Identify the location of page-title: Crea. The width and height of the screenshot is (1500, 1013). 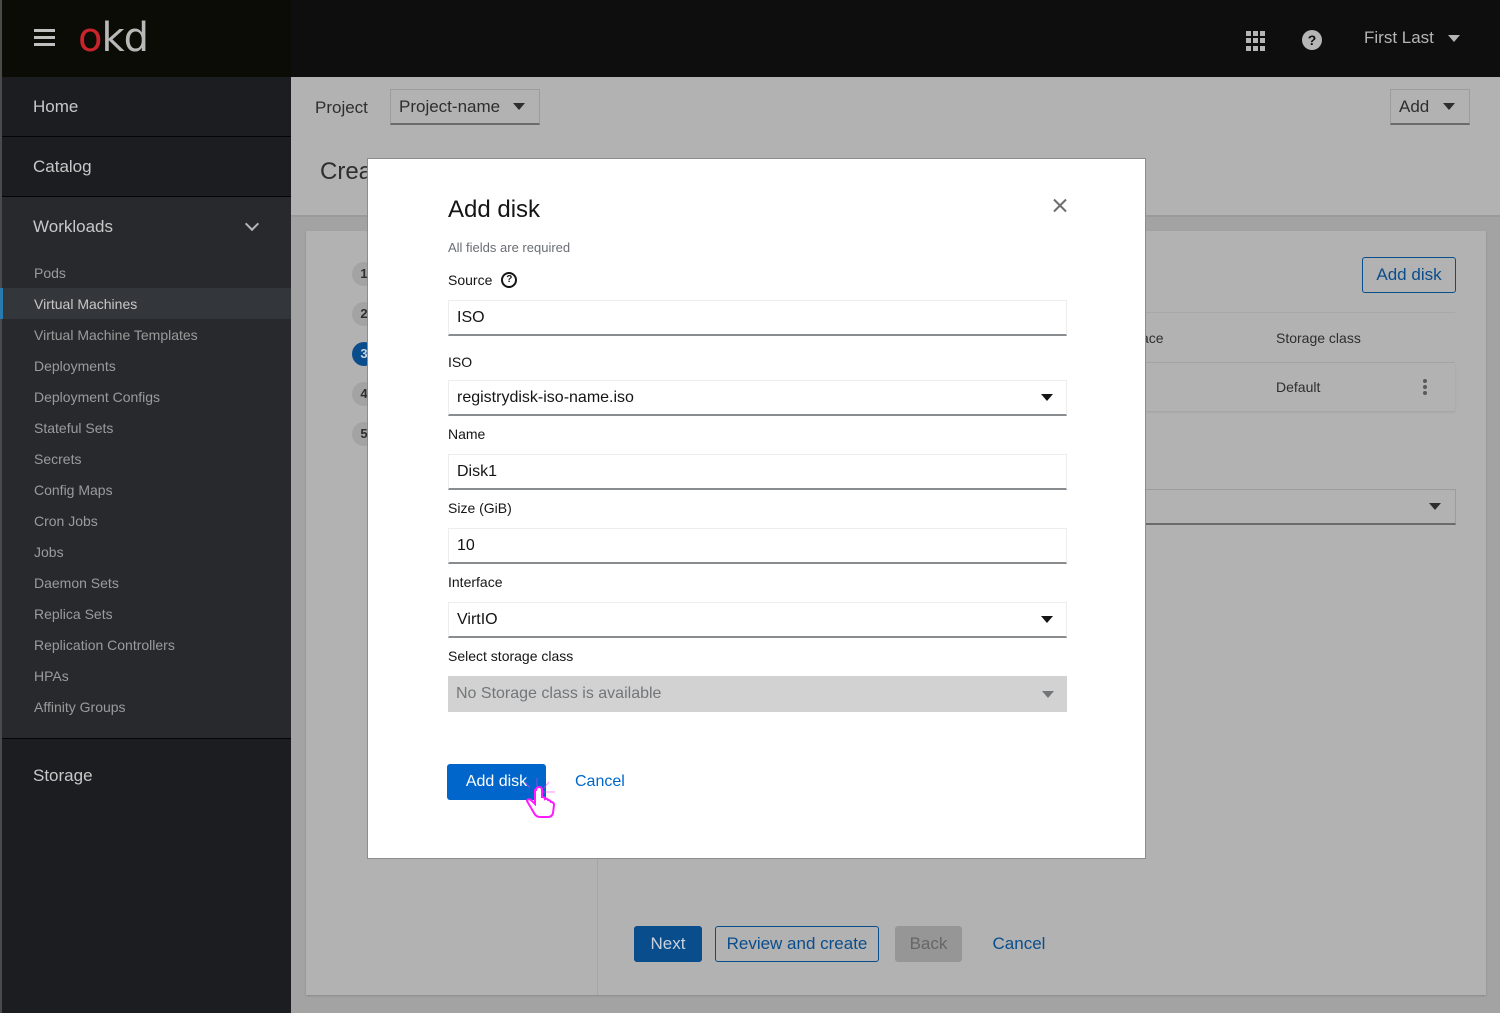
(346, 171).